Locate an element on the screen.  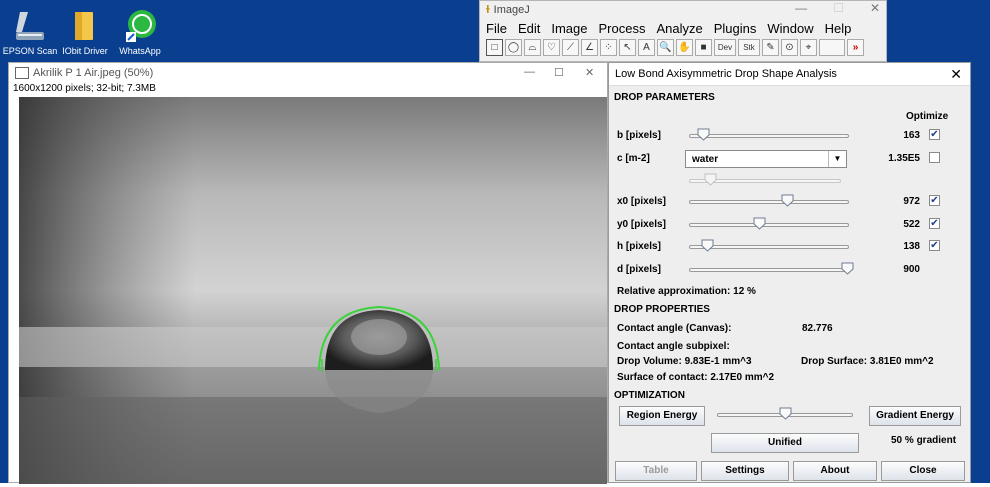
param-row-y0: y0 [pixels] 522 ✔ is located at coordinates (789, 225).